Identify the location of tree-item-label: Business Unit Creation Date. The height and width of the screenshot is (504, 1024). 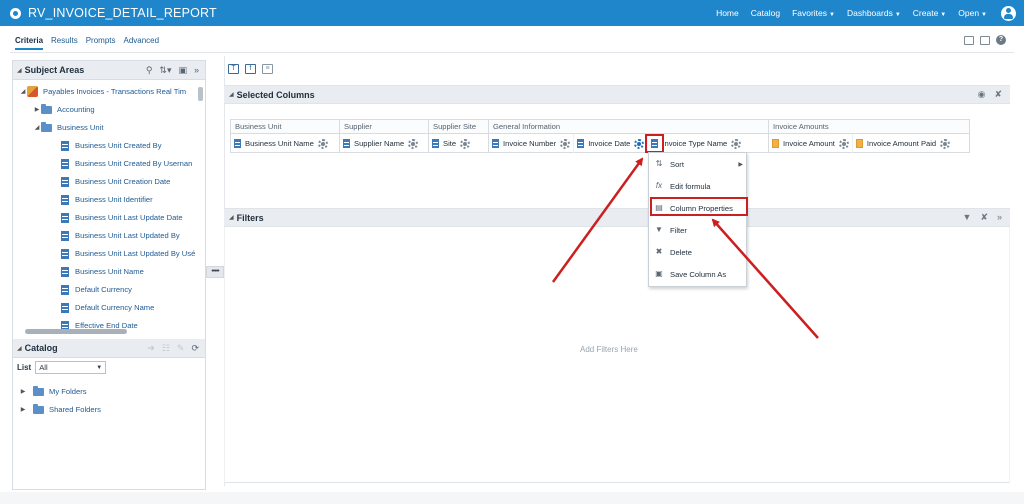
(123, 181).